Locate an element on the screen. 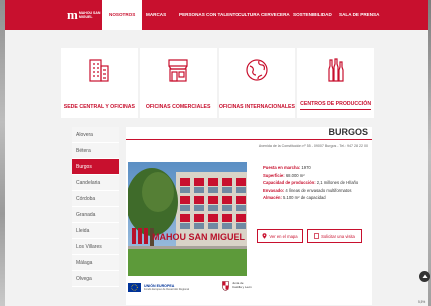  city-item: Olvega is located at coordinates (95, 279).